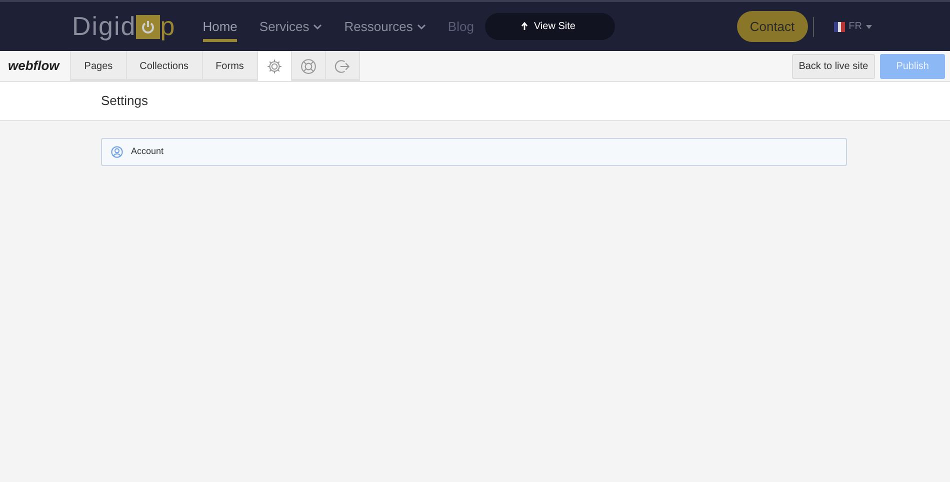 The width and height of the screenshot is (950, 482). I want to click on power-icon, so click(148, 26).